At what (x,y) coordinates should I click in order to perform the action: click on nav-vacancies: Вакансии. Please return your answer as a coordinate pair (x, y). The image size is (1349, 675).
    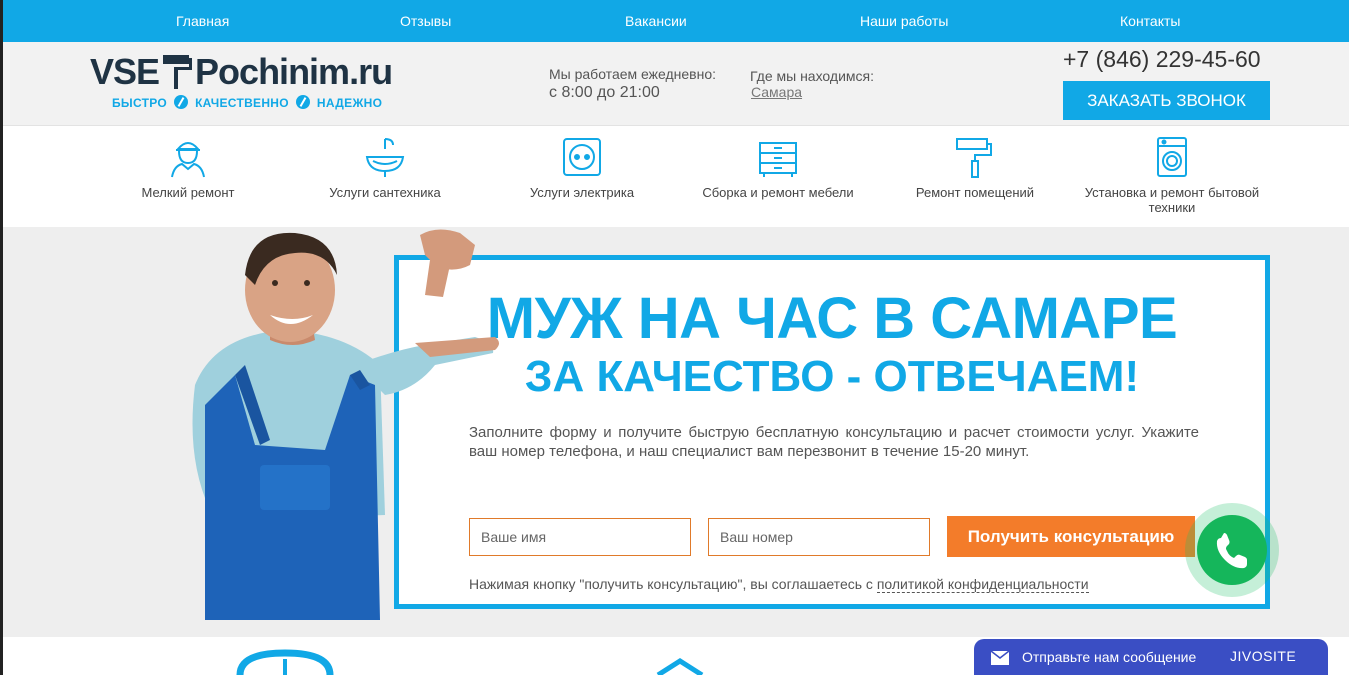
    Looking at the image, I should click on (656, 21).